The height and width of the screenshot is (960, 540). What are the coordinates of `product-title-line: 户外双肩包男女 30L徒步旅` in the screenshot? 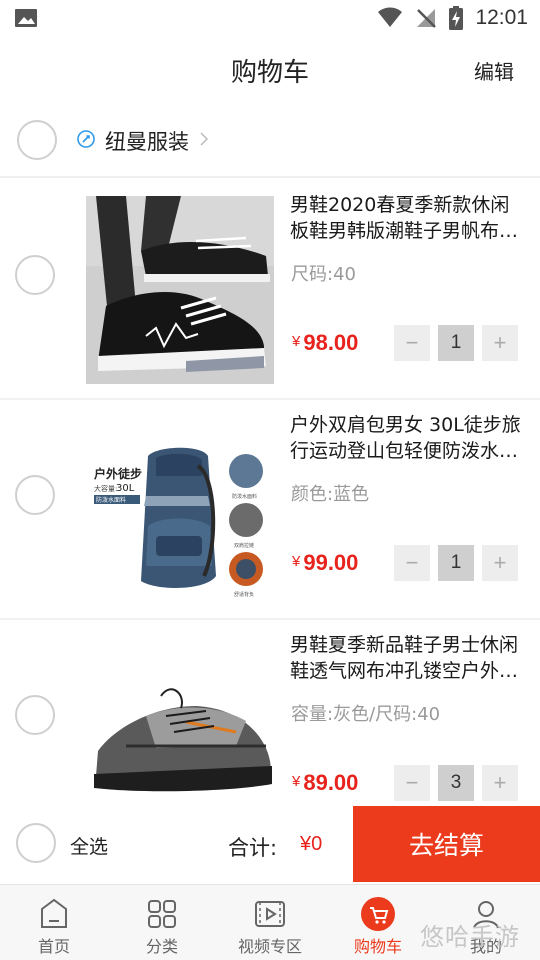 It's located at (405, 425).